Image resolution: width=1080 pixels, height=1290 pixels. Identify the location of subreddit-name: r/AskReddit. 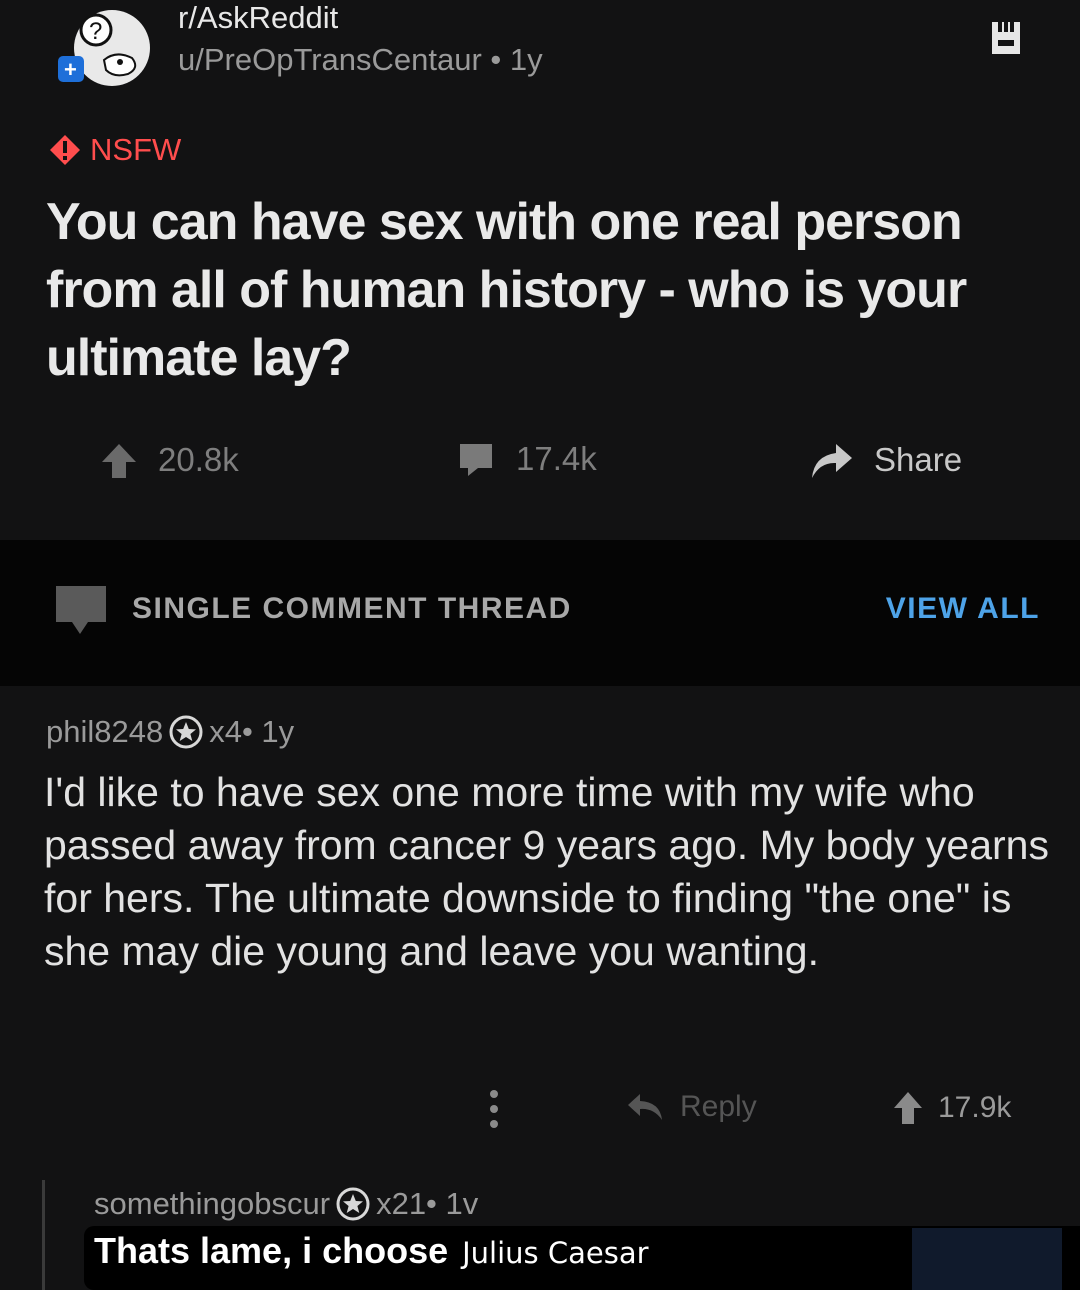
(258, 18).